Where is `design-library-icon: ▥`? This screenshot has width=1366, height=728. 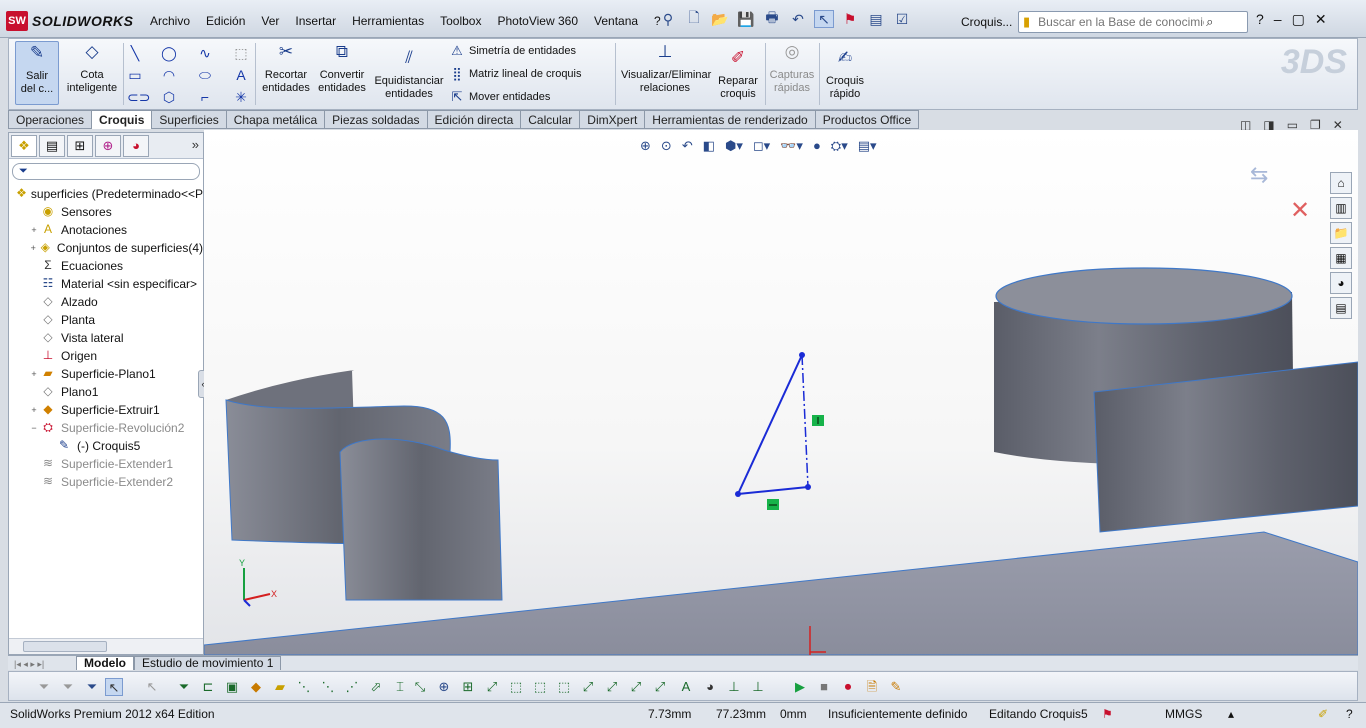
design-library-icon: ▥ is located at coordinates (1341, 208).